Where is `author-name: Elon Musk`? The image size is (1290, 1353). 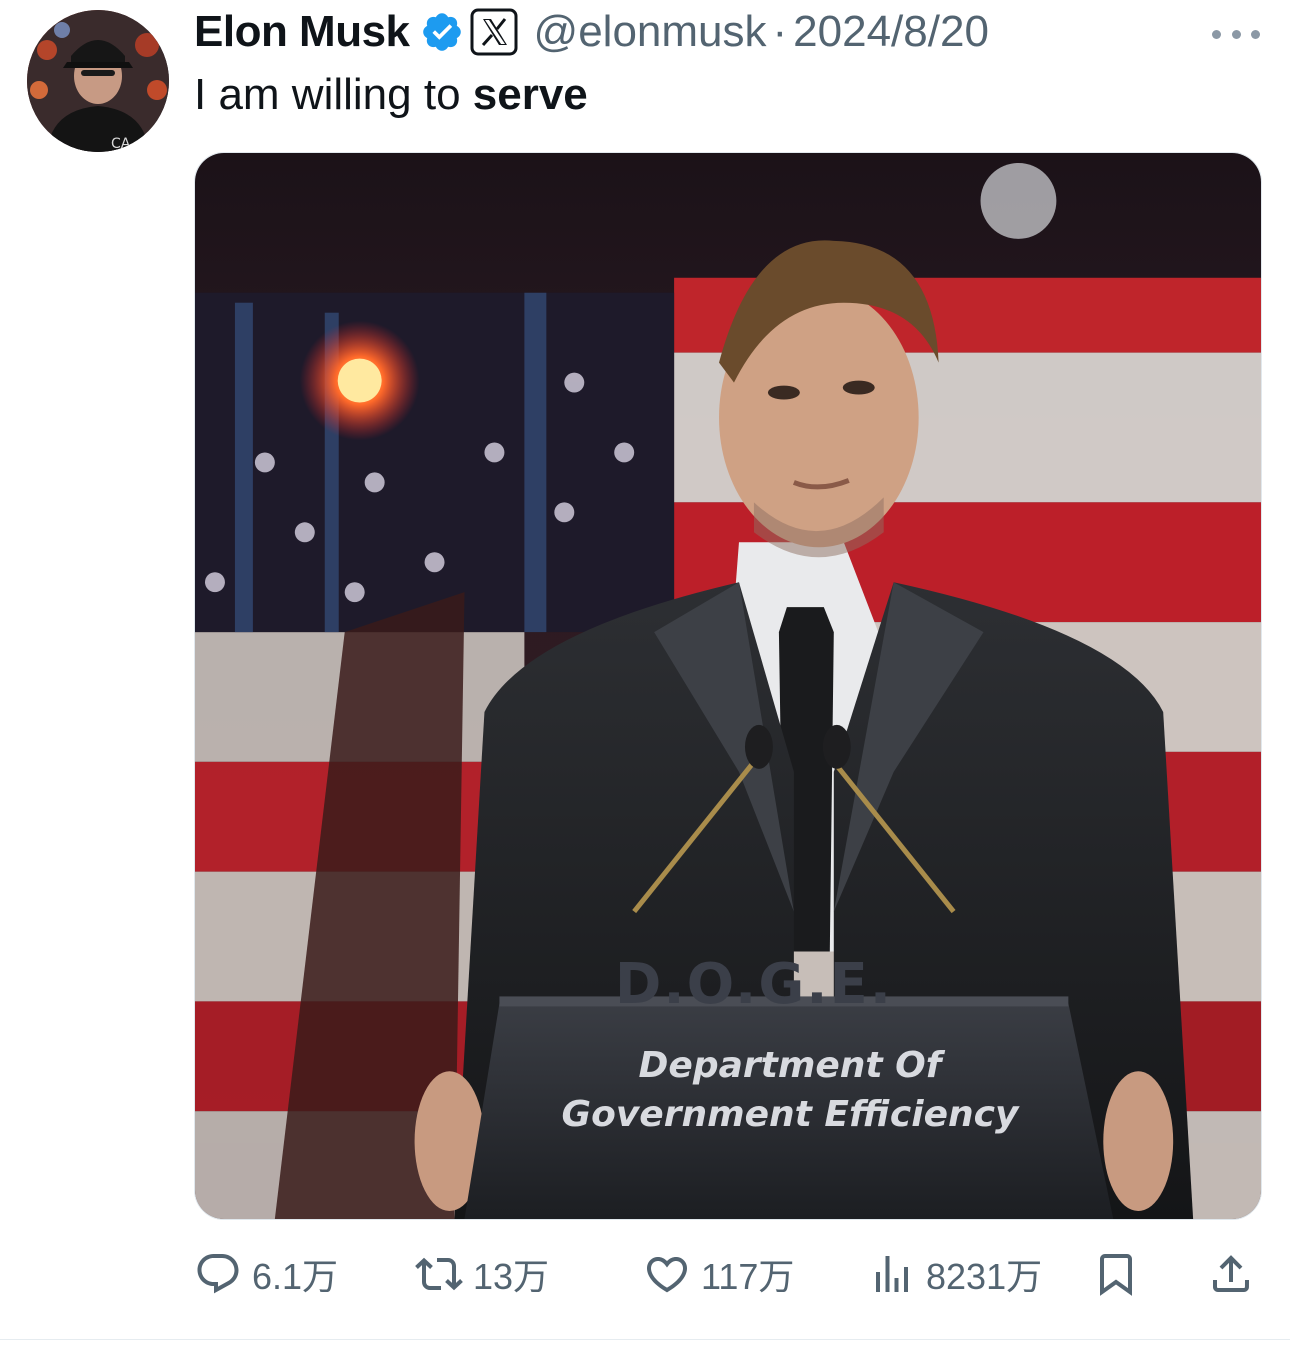 author-name: Elon Musk is located at coordinates (302, 32).